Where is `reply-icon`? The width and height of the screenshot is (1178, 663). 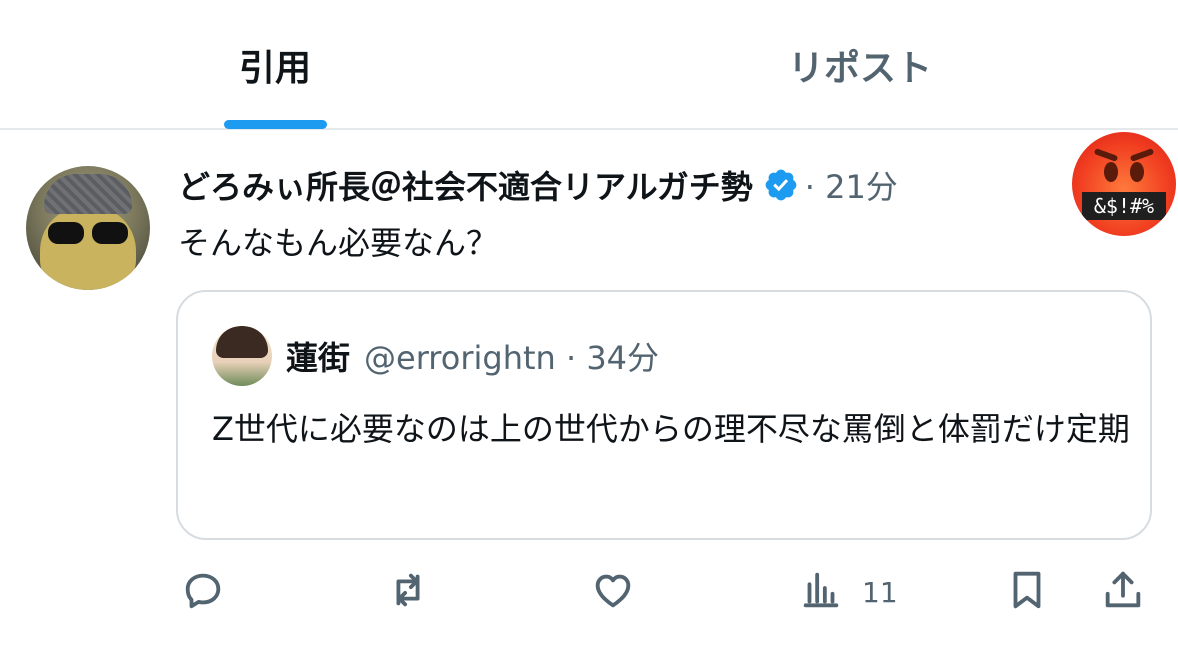 reply-icon is located at coordinates (203, 592).